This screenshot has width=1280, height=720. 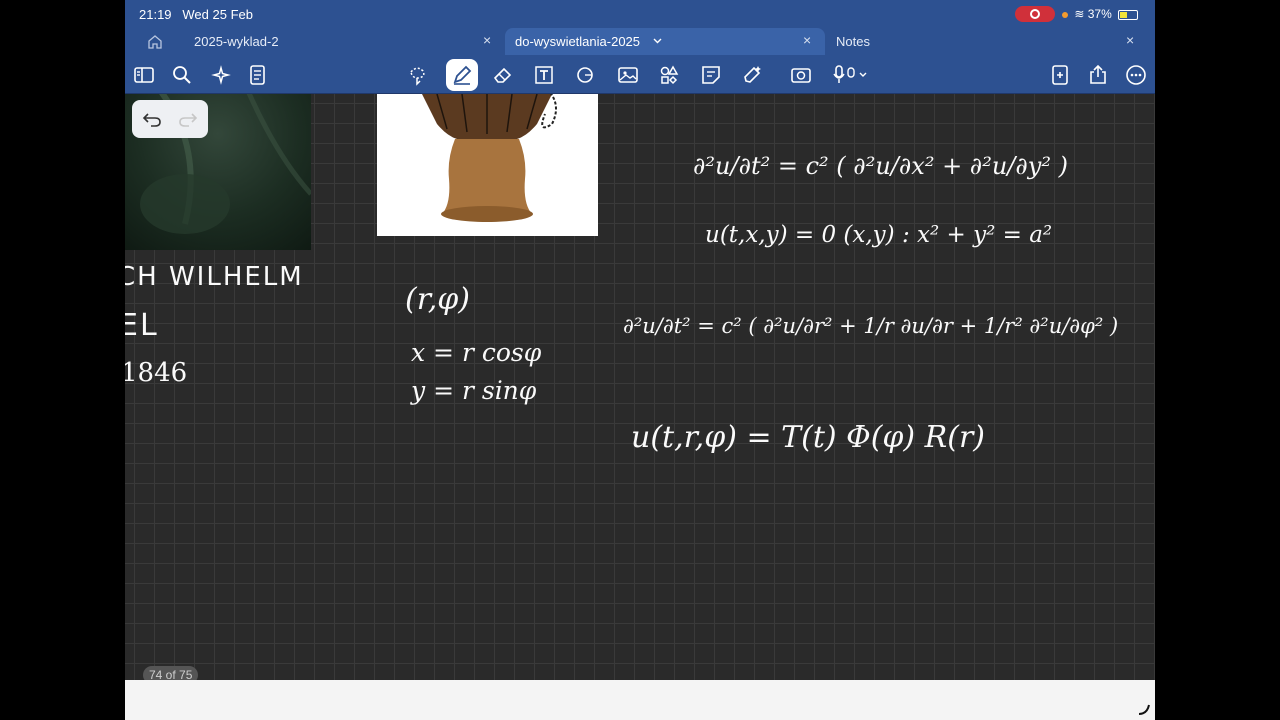 What do you see at coordinates (852, 75) in the screenshot?
I see `microphone-icon` at bounding box center [852, 75].